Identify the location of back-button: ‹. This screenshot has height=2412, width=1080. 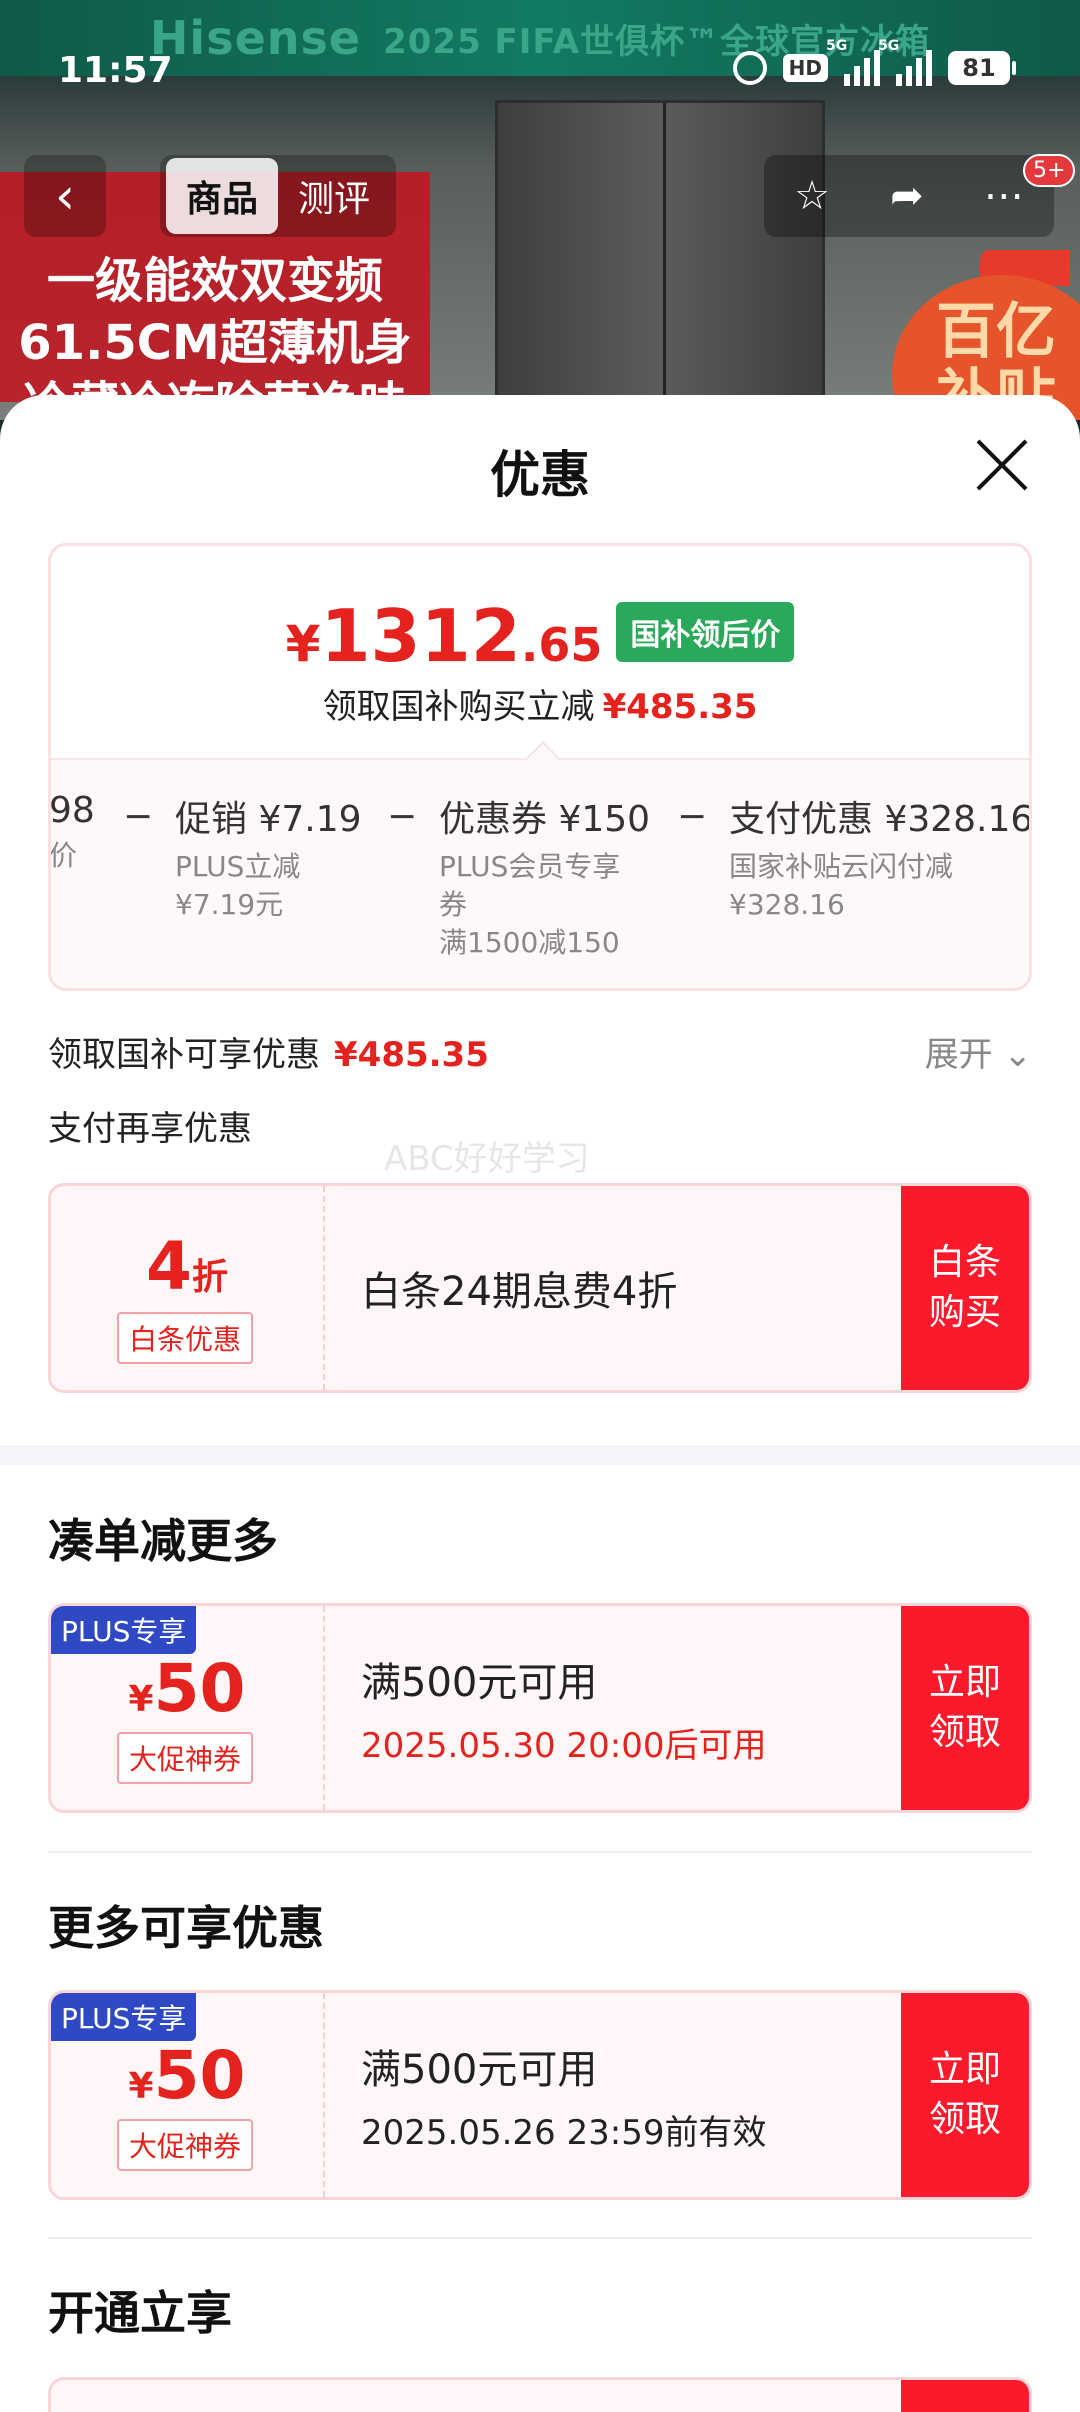
(65, 196).